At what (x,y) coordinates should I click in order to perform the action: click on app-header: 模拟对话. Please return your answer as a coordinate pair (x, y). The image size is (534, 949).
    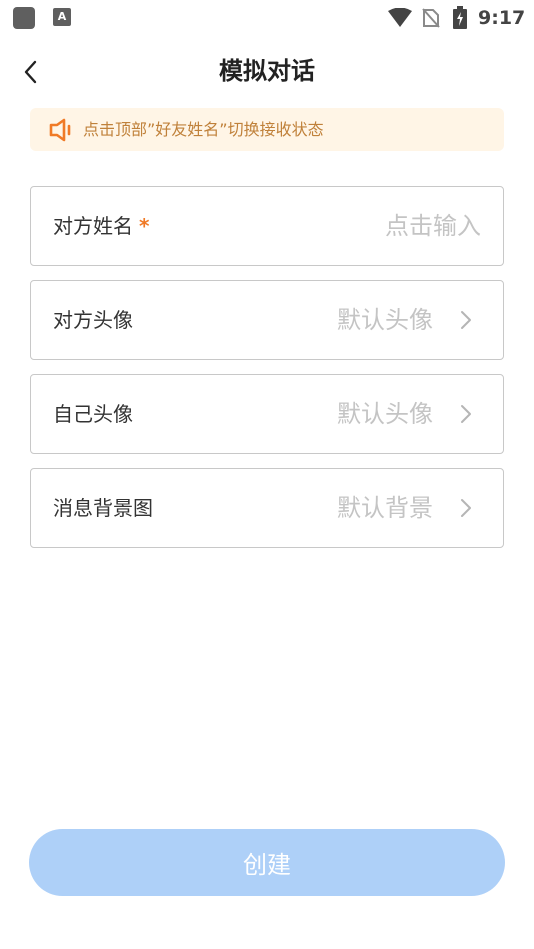
    Looking at the image, I should click on (267, 72).